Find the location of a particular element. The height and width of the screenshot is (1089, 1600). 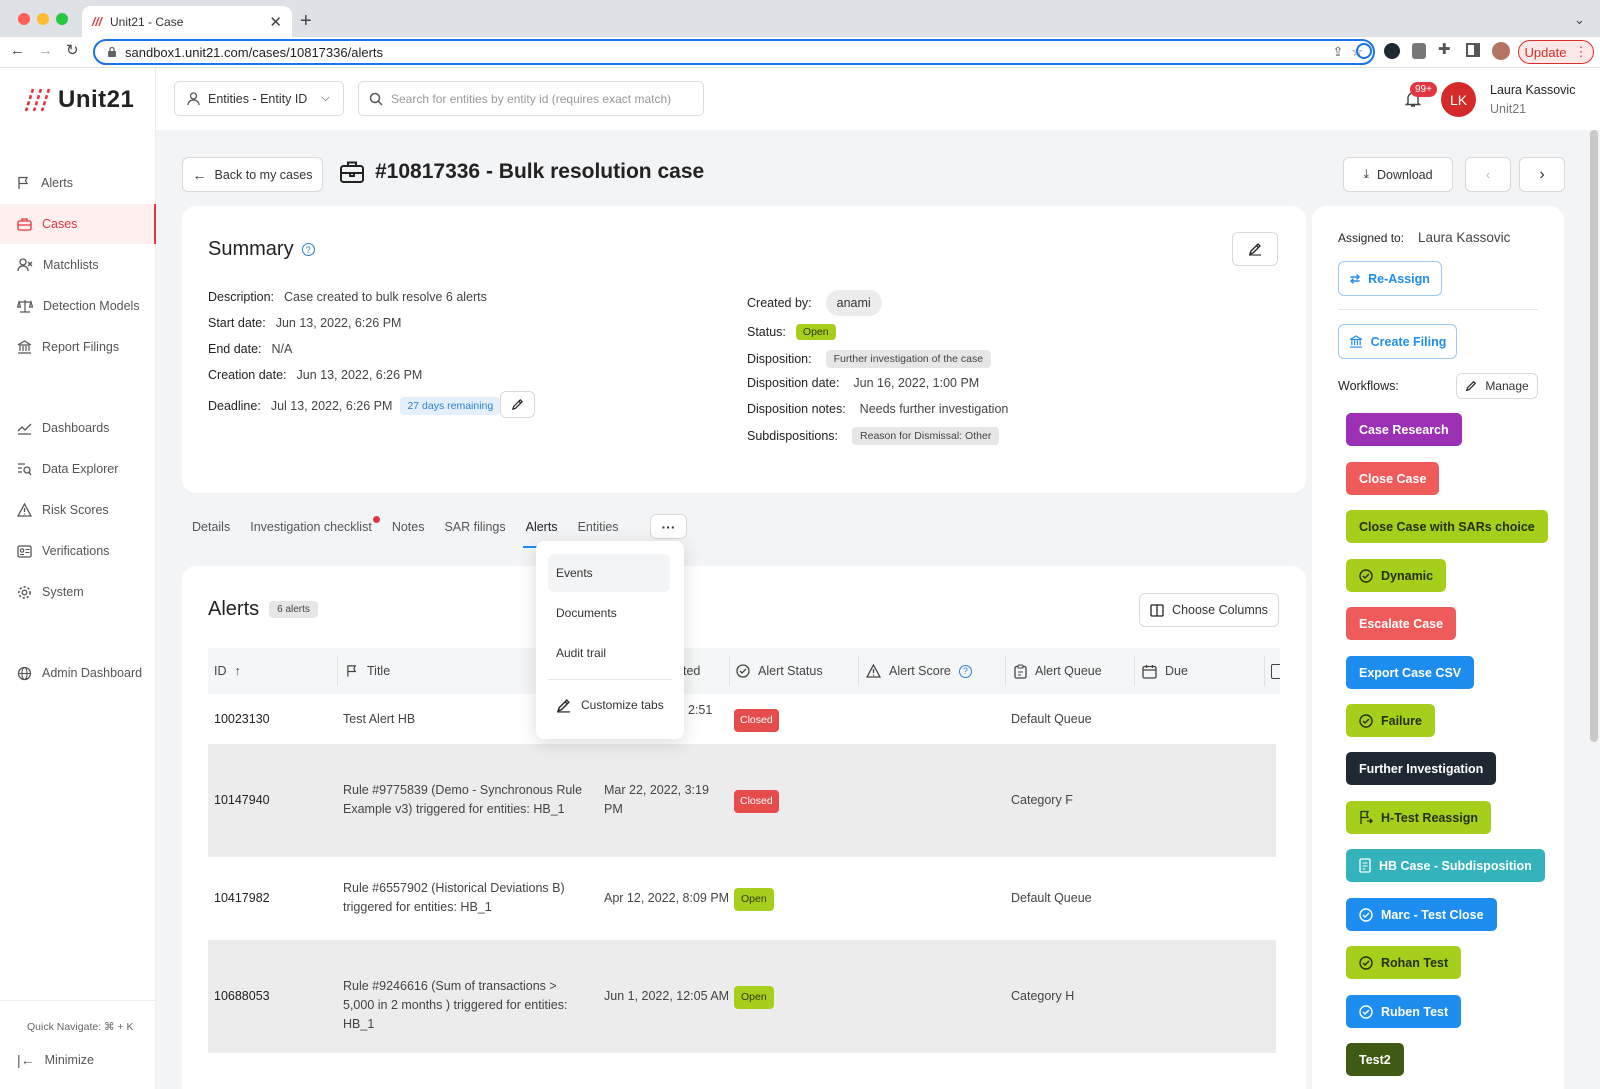

created-by-chip: anami is located at coordinates (853, 303).